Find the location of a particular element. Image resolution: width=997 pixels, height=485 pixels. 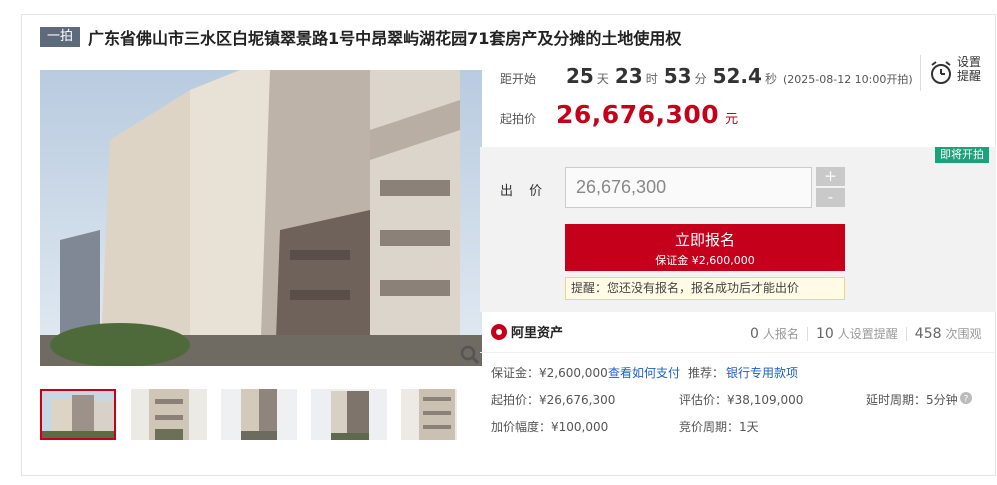

signups-label: 人报名 is located at coordinates (780, 334).